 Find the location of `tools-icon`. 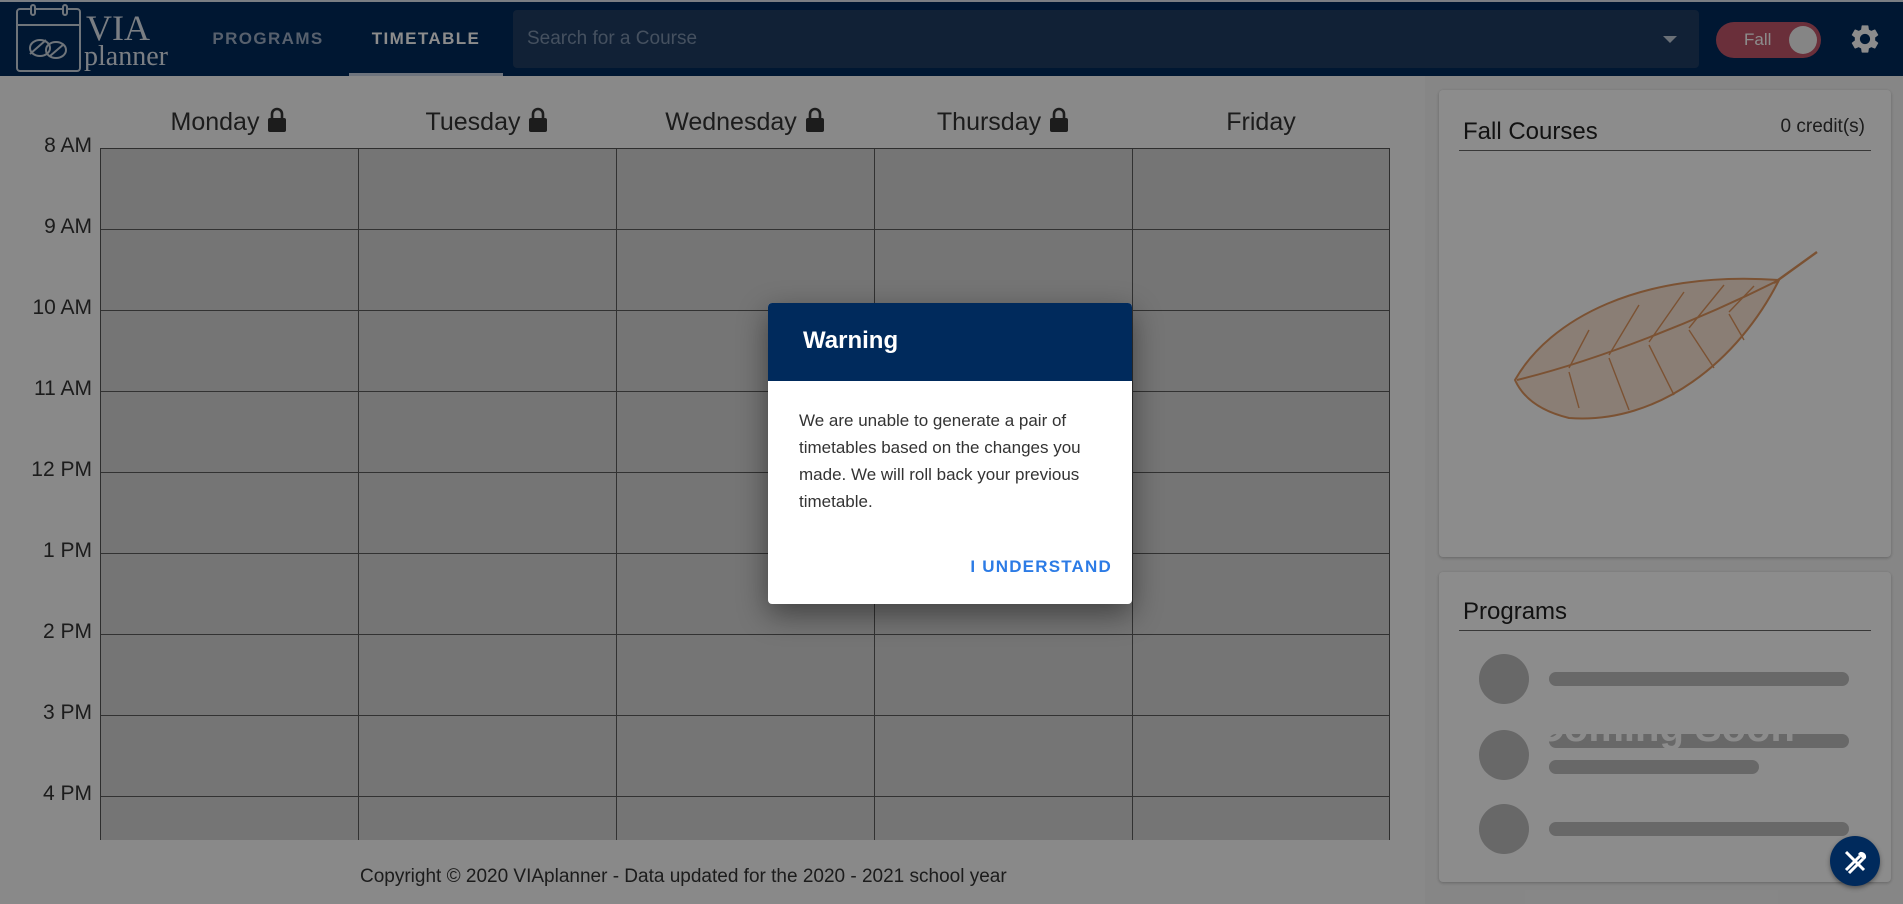

tools-icon is located at coordinates (1855, 862).